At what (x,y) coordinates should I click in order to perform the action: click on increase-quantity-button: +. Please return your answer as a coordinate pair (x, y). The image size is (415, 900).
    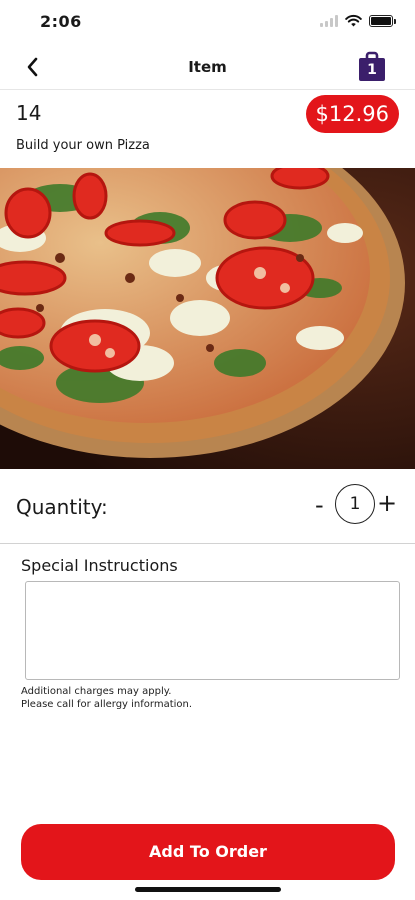
    Looking at the image, I should click on (387, 503).